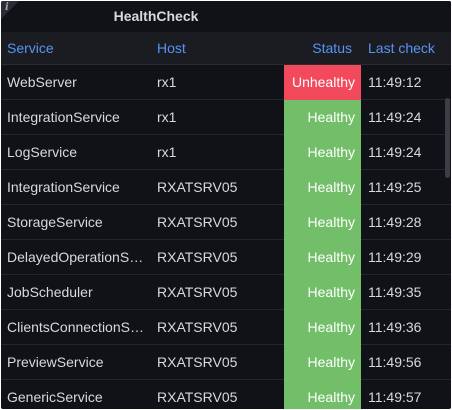  I want to click on panel-header: i HealthCheck, so click(226, 16).